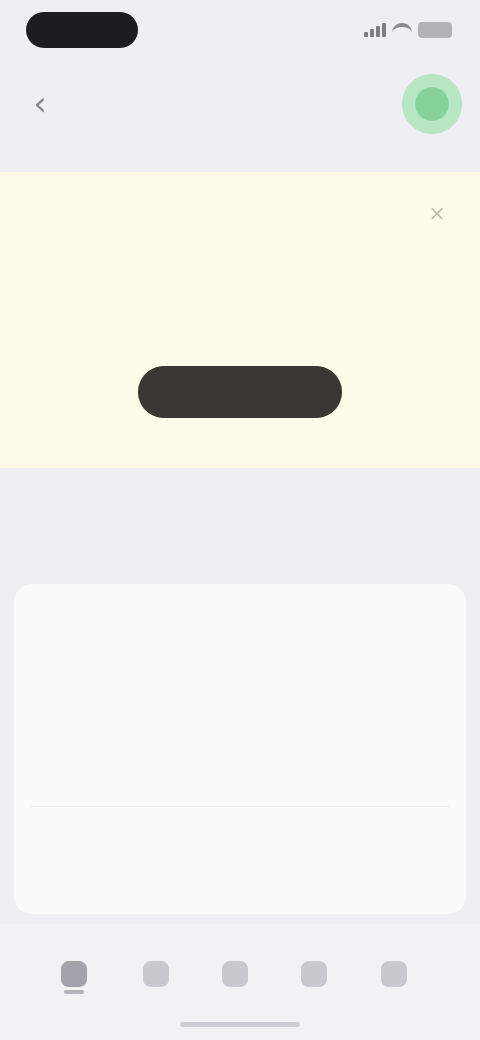 The width and height of the screenshot is (480, 1040). What do you see at coordinates (40, 104) in the screenshot?
I see `back-icon: ‹` at bounding box center [40, 104].